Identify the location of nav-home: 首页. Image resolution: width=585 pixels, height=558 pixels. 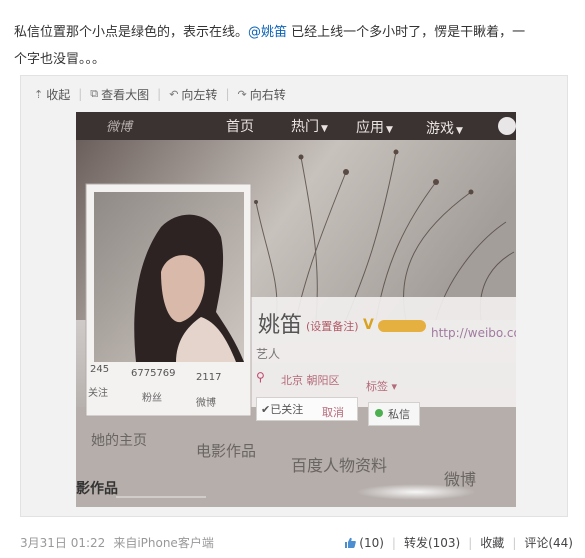
(240, 127).